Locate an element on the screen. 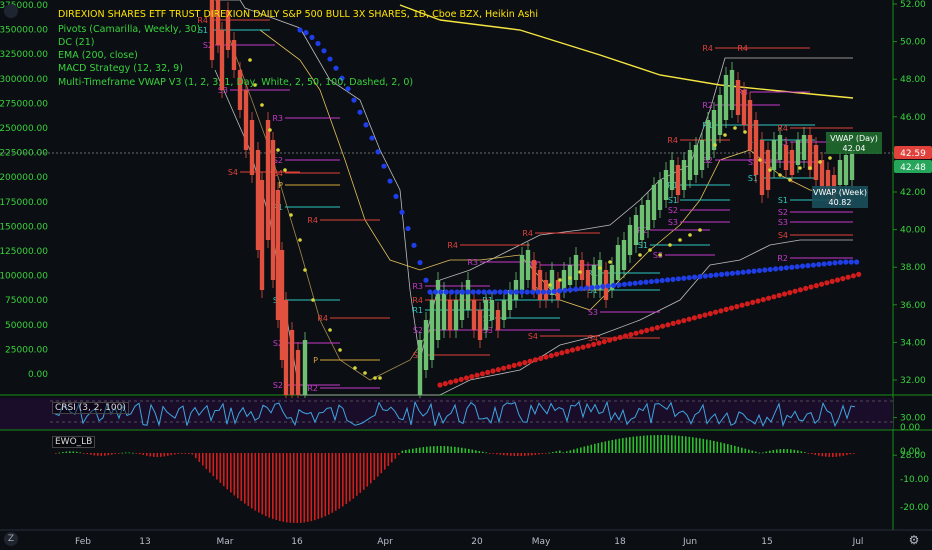 The width and height of the screenshot is (932, 550). settings-gear-icon: ⚙ is located at coordinates (914, 540).